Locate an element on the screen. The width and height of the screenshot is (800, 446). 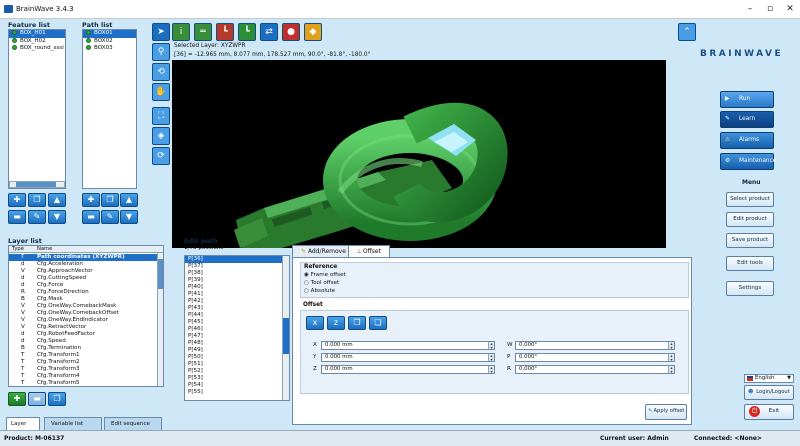
offset-y-button: z is located at coordinates (336, 323).